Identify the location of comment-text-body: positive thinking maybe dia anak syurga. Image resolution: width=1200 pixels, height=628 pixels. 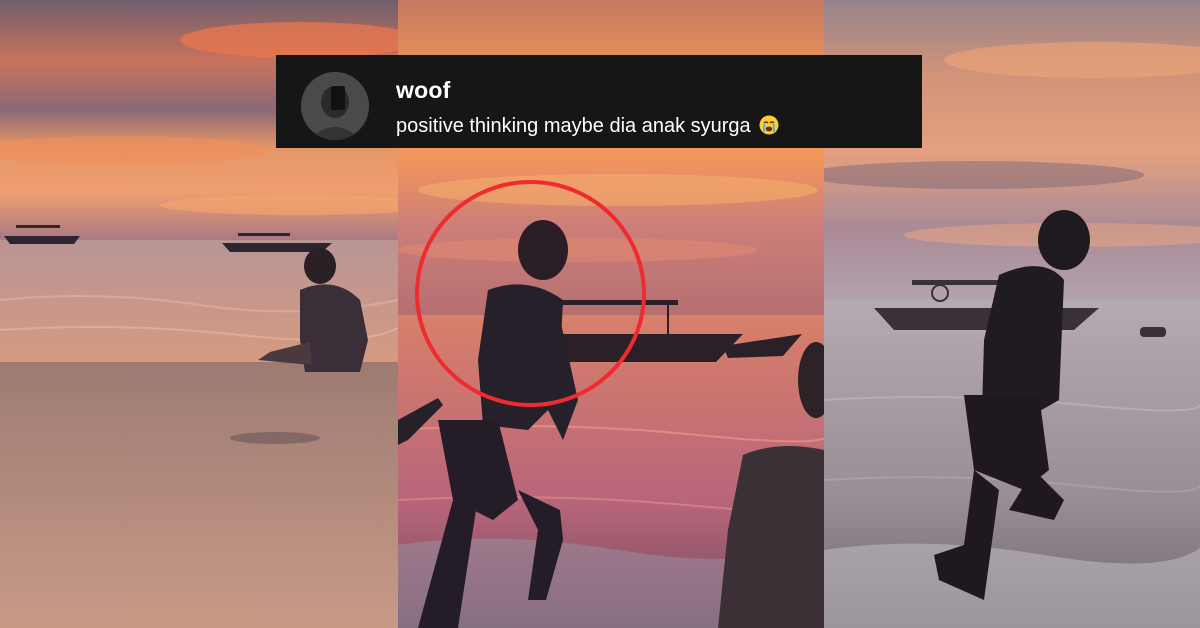
(573, 126).